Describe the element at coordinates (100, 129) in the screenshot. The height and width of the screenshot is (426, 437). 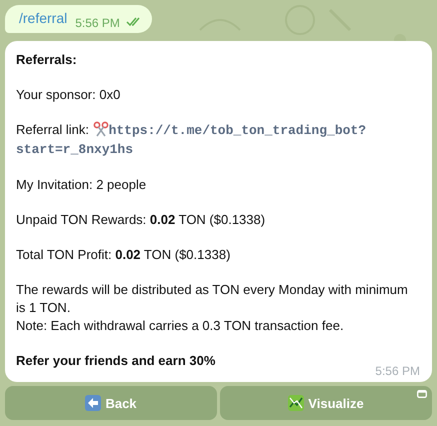
I see `scissors-icon` at that location.